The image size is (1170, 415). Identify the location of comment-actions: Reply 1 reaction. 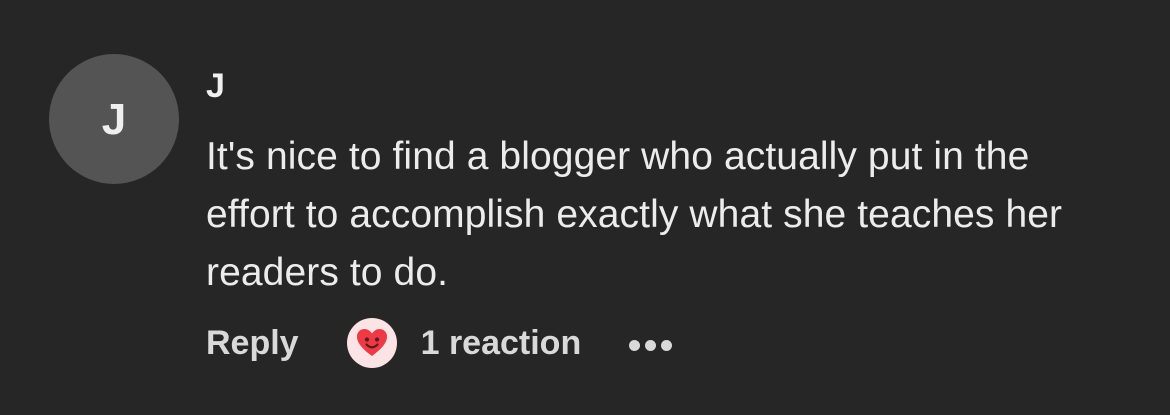
(439, 343).